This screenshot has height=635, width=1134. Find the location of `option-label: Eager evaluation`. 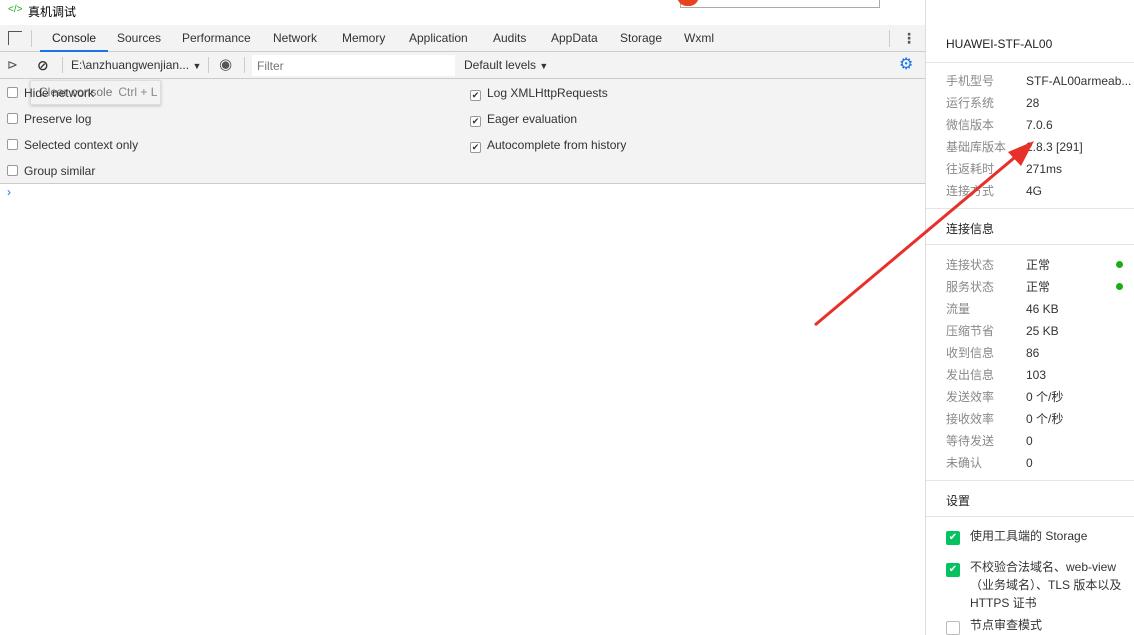

option-label: Eager evaluation is located at coordinates (532, 119).